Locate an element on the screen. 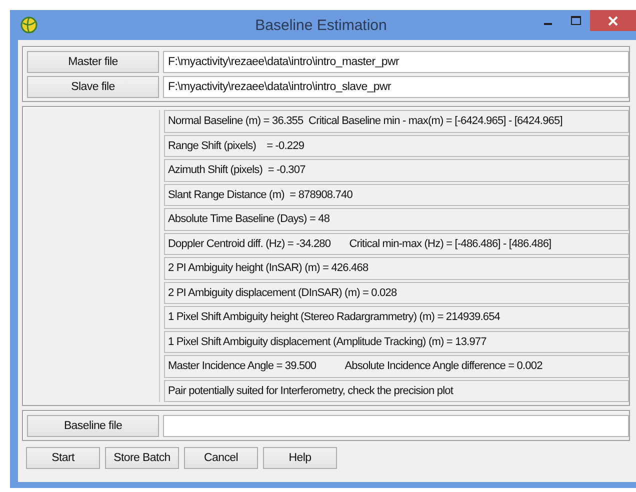 Image resolution: width=636 pixels, height=492 pixels. file-path-field: F:\myactivity\rezaee\data\intro\intro_master_pwr is located at coordinates (396, 62).